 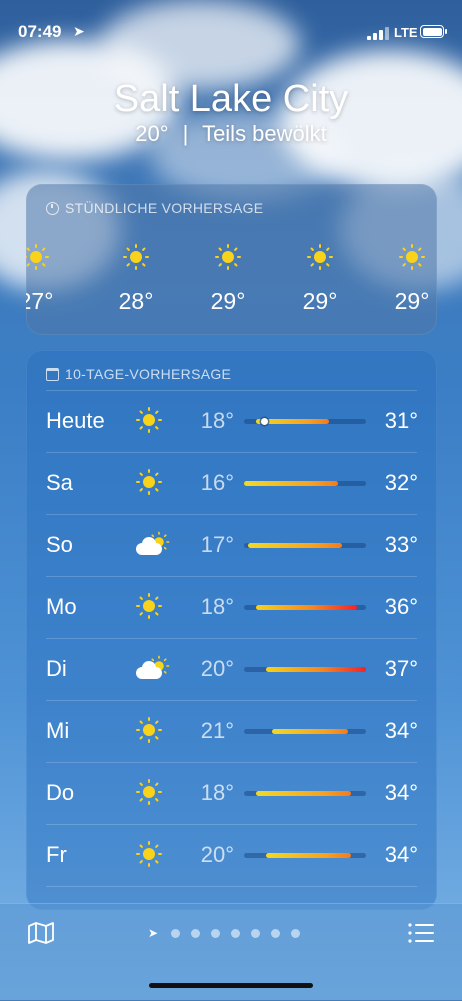 What do you see at coordinates (40, 301) in the screenshot?
I see `hourly-temp: 27°` at bounding box center [40, 301].